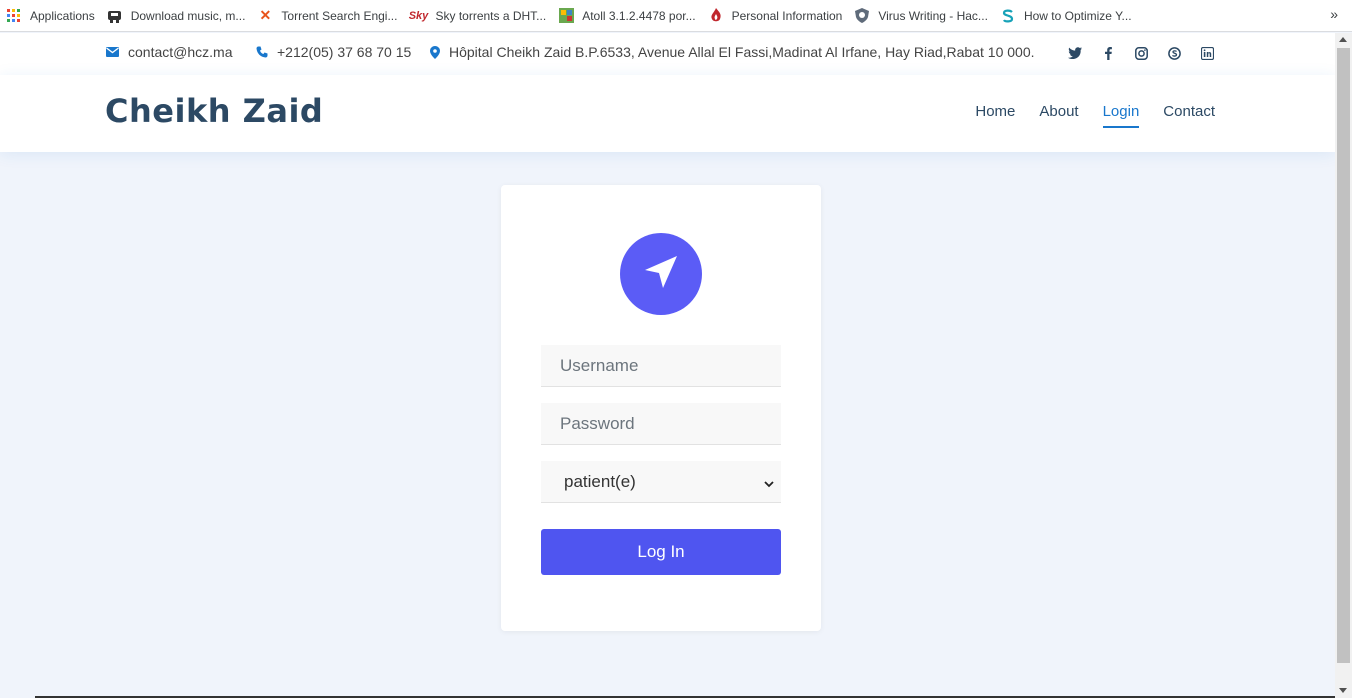 The height and width of the screenshot is (698, 1352). What do you see at coordinates (265, 15) in the screenshot?
I see `x-logo-icon: ✕` at bounding box center [265, 15].